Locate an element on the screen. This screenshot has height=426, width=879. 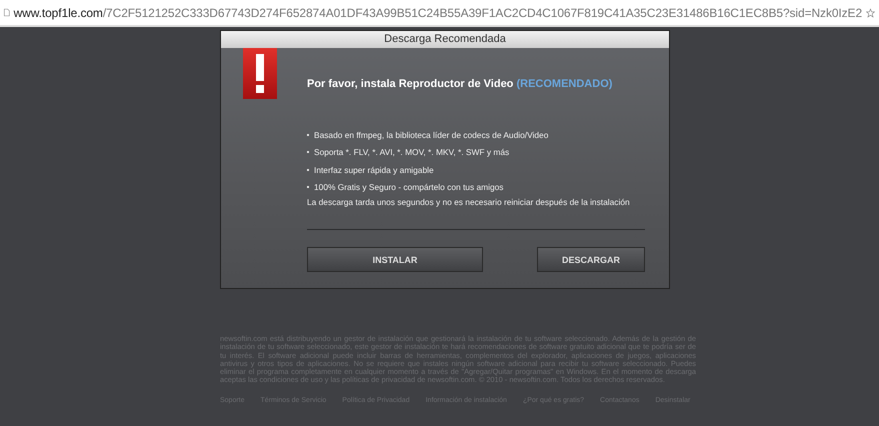
download-button: DESCARGAR is located at coordinates (591, 259).